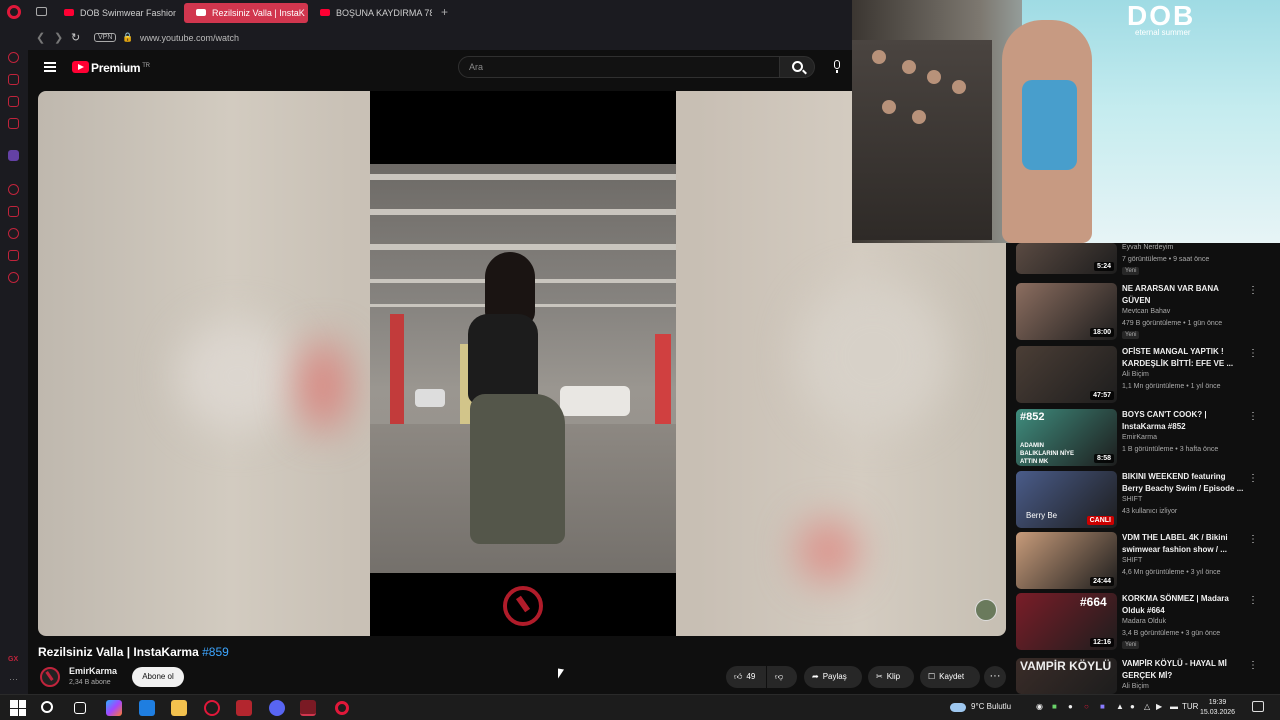 Image resolution: width=1280 pixels, height=720 pixels. Describe the element at coordinates (18, 708) in the screenshot. I see `windows-start-icon` at that location.